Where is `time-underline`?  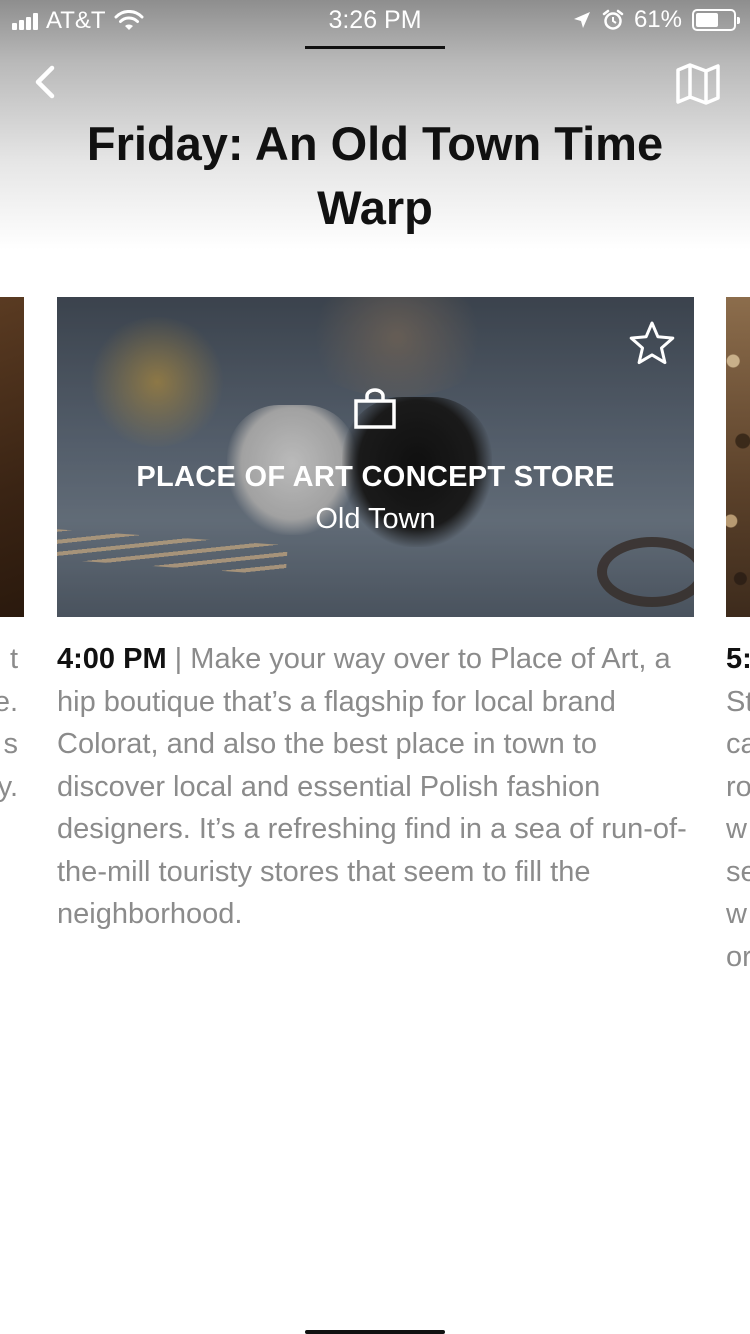
time-underline is located at coordinates (375, 47).